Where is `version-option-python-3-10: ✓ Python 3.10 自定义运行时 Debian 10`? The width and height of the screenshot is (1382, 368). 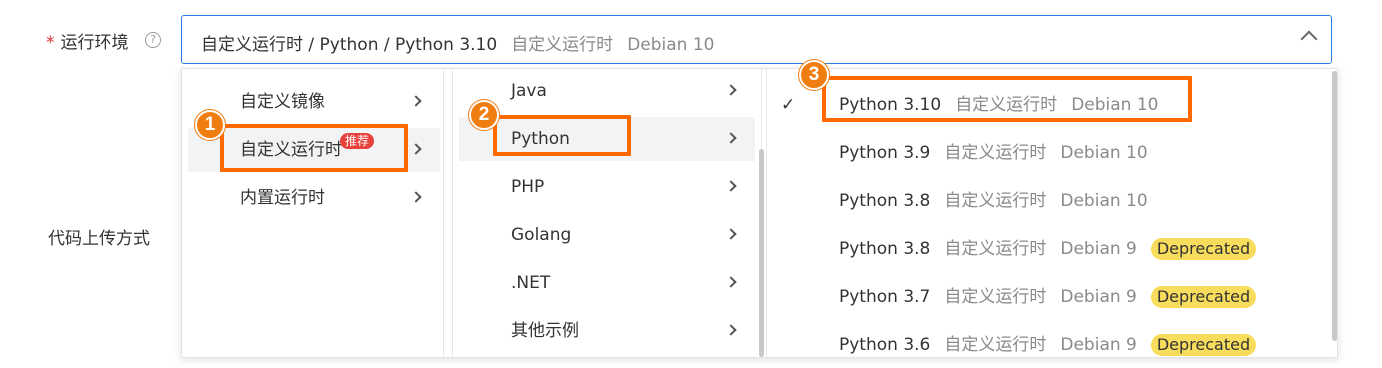 version-option-python-3-10: ✓ Python 3.10 自定义运行时 Debian 10 is located at coordinates (1047, 105).